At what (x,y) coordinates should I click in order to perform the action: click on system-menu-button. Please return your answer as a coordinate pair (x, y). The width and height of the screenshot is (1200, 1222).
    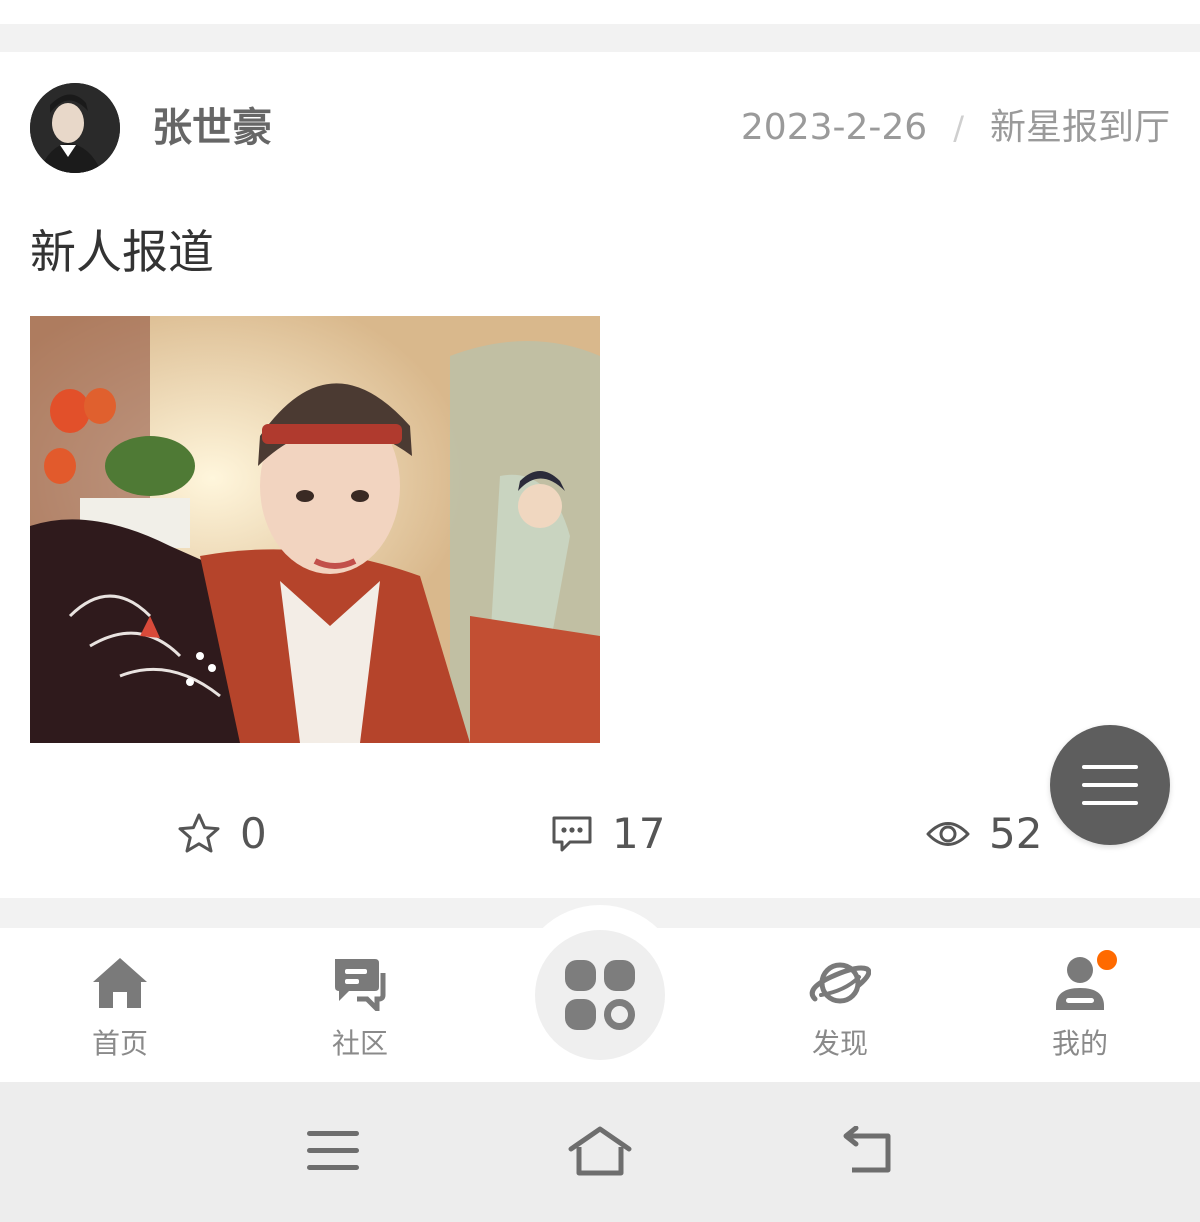
    Looking at the image, I should click on (333, 1151).